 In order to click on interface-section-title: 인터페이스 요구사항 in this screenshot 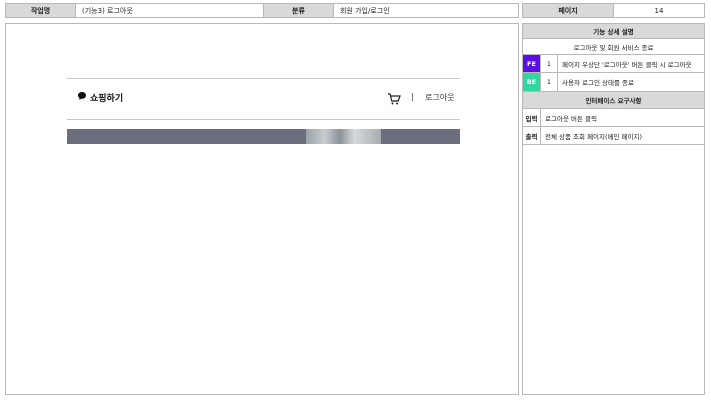, I will do `click(613, 100)`.